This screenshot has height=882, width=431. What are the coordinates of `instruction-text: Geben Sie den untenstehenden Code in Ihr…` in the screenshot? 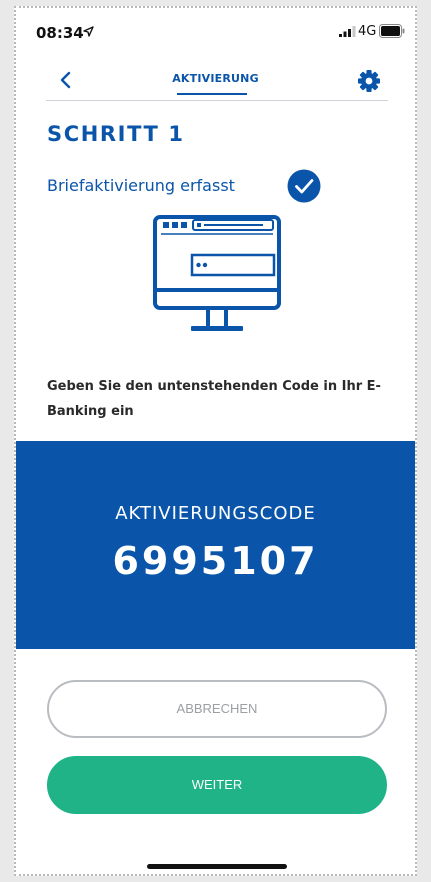 It's located at (214, 399).